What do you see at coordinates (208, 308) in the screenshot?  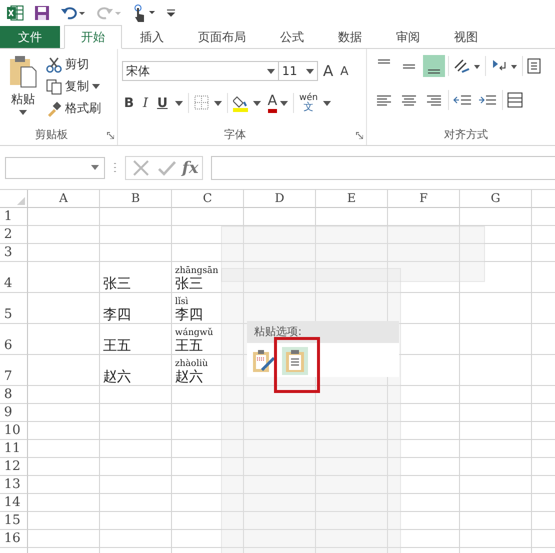 I see `grid-cell: lǐsì 李四` at bounding box center [208, 308].